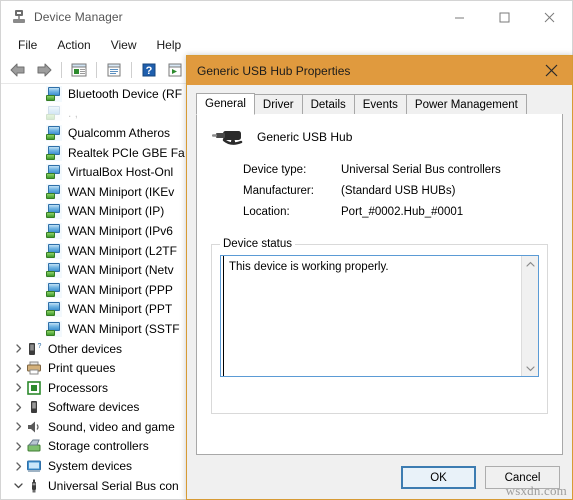 The image size is (573, 500). What do you see at coordinates (379, 132) in the screenshot?
I see `device-header: Generic USB Hub` at bounding box center [379, 132].